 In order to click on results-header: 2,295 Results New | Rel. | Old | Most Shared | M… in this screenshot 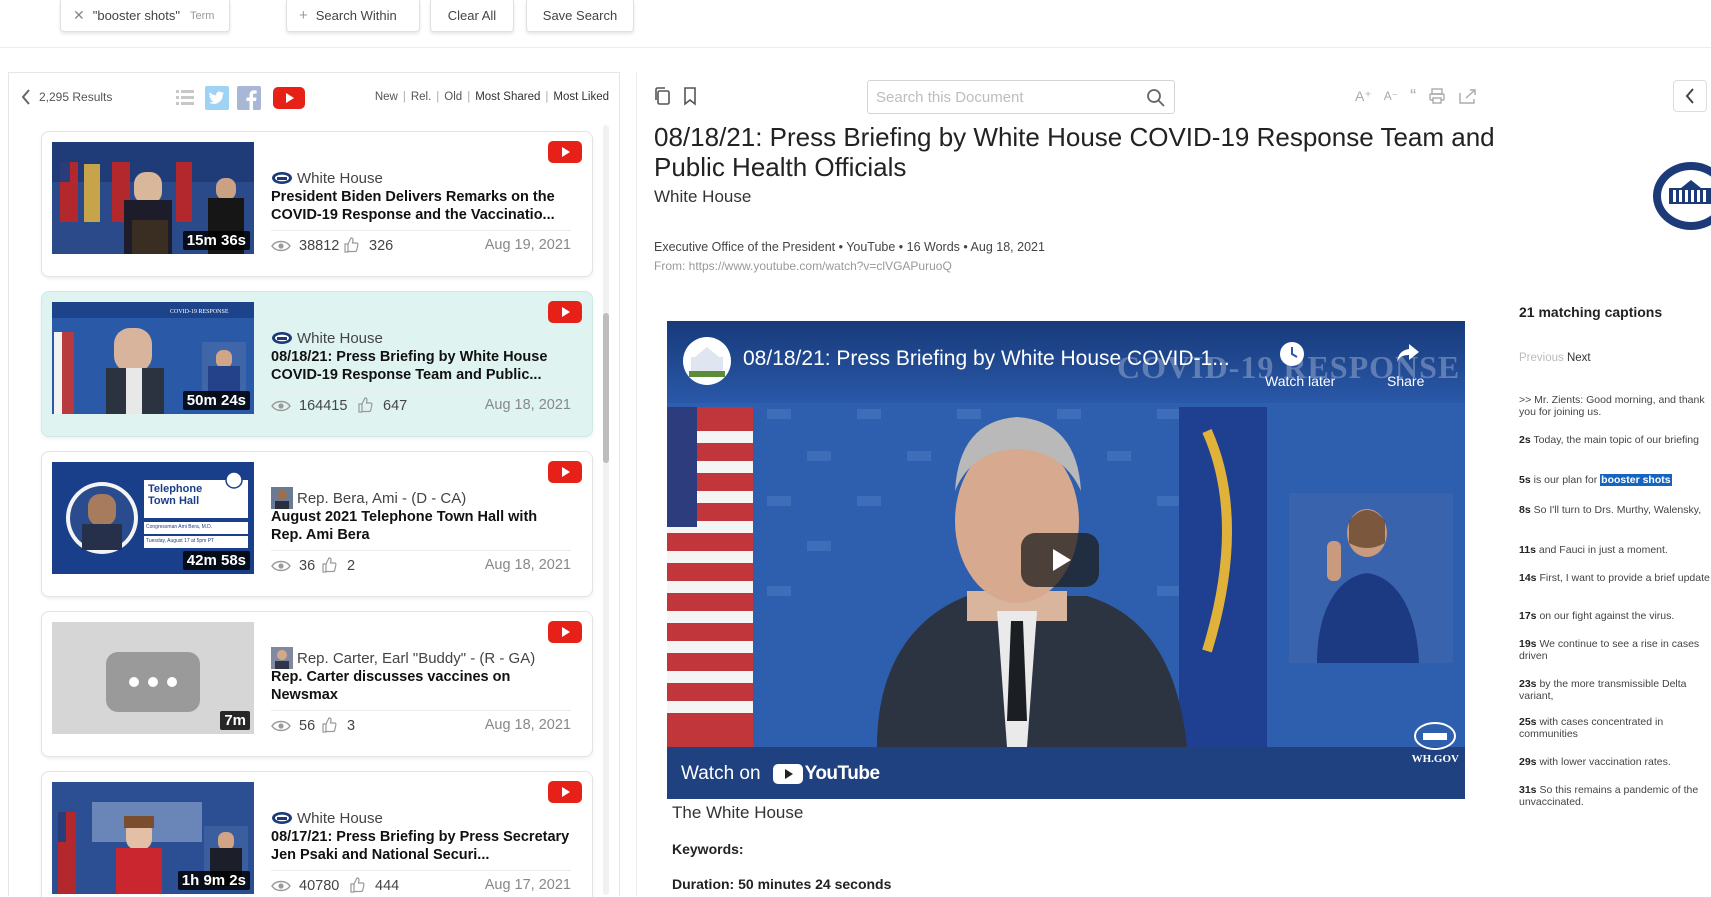, I will do `click(315, 98)`.